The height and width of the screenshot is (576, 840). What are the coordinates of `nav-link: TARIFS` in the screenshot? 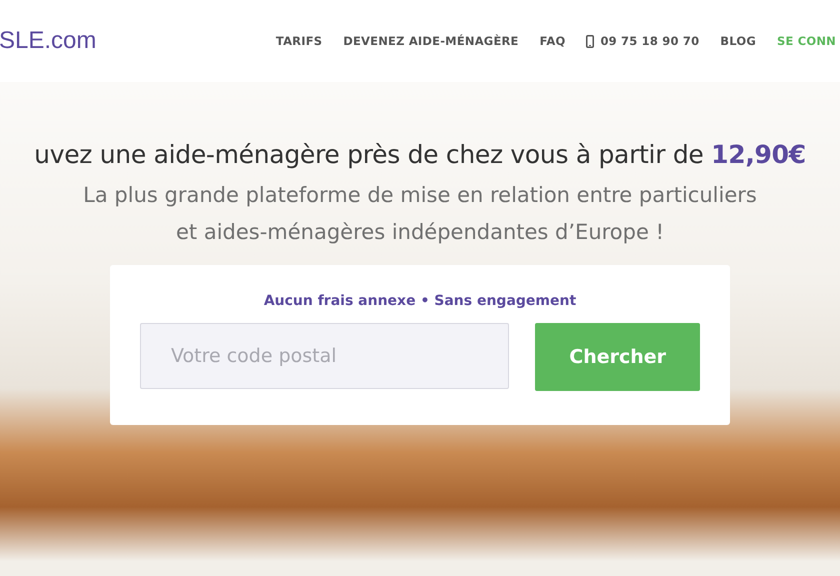 It's located at (299, 41).